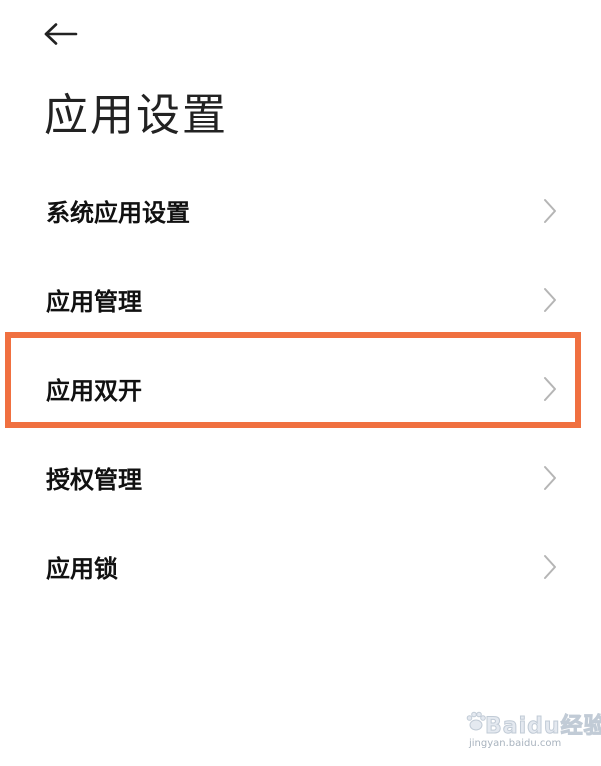  I want to click on settings-item-label: 应用锁, so click(82, 569).